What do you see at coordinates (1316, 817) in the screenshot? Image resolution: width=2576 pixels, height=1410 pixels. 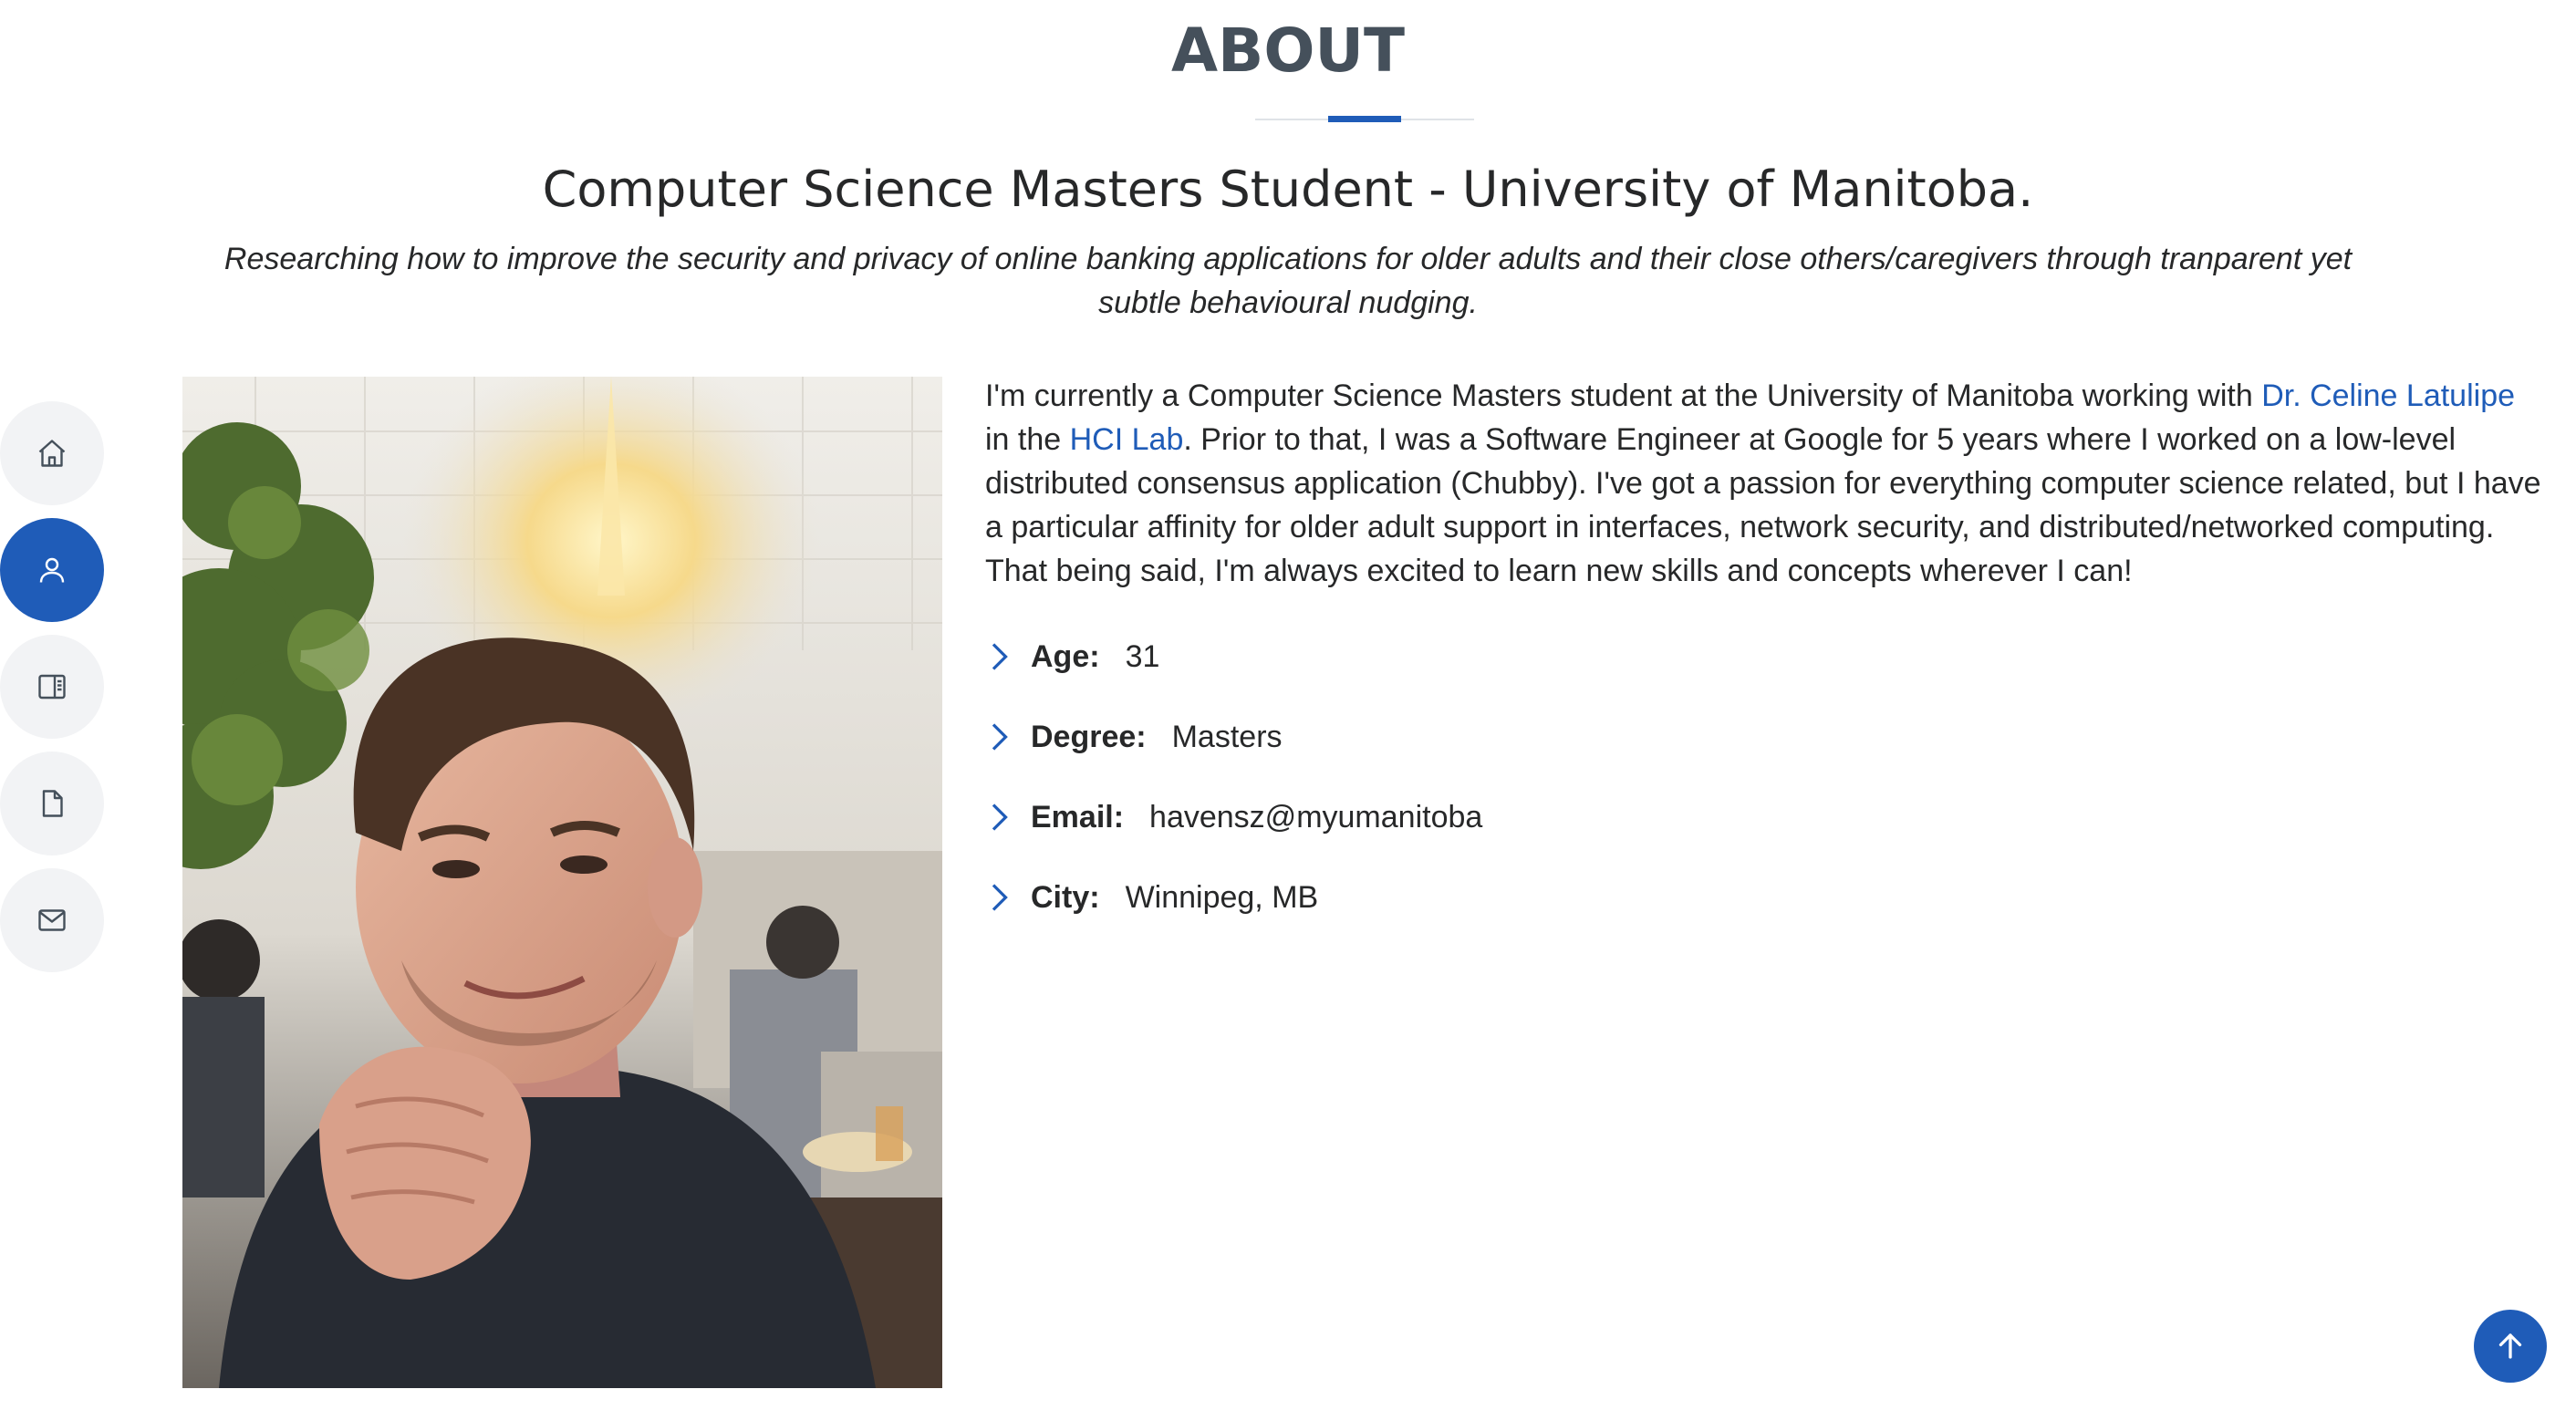 I see `fact-value: havensz@myumanitoba` at bounding box center [1316, 817].